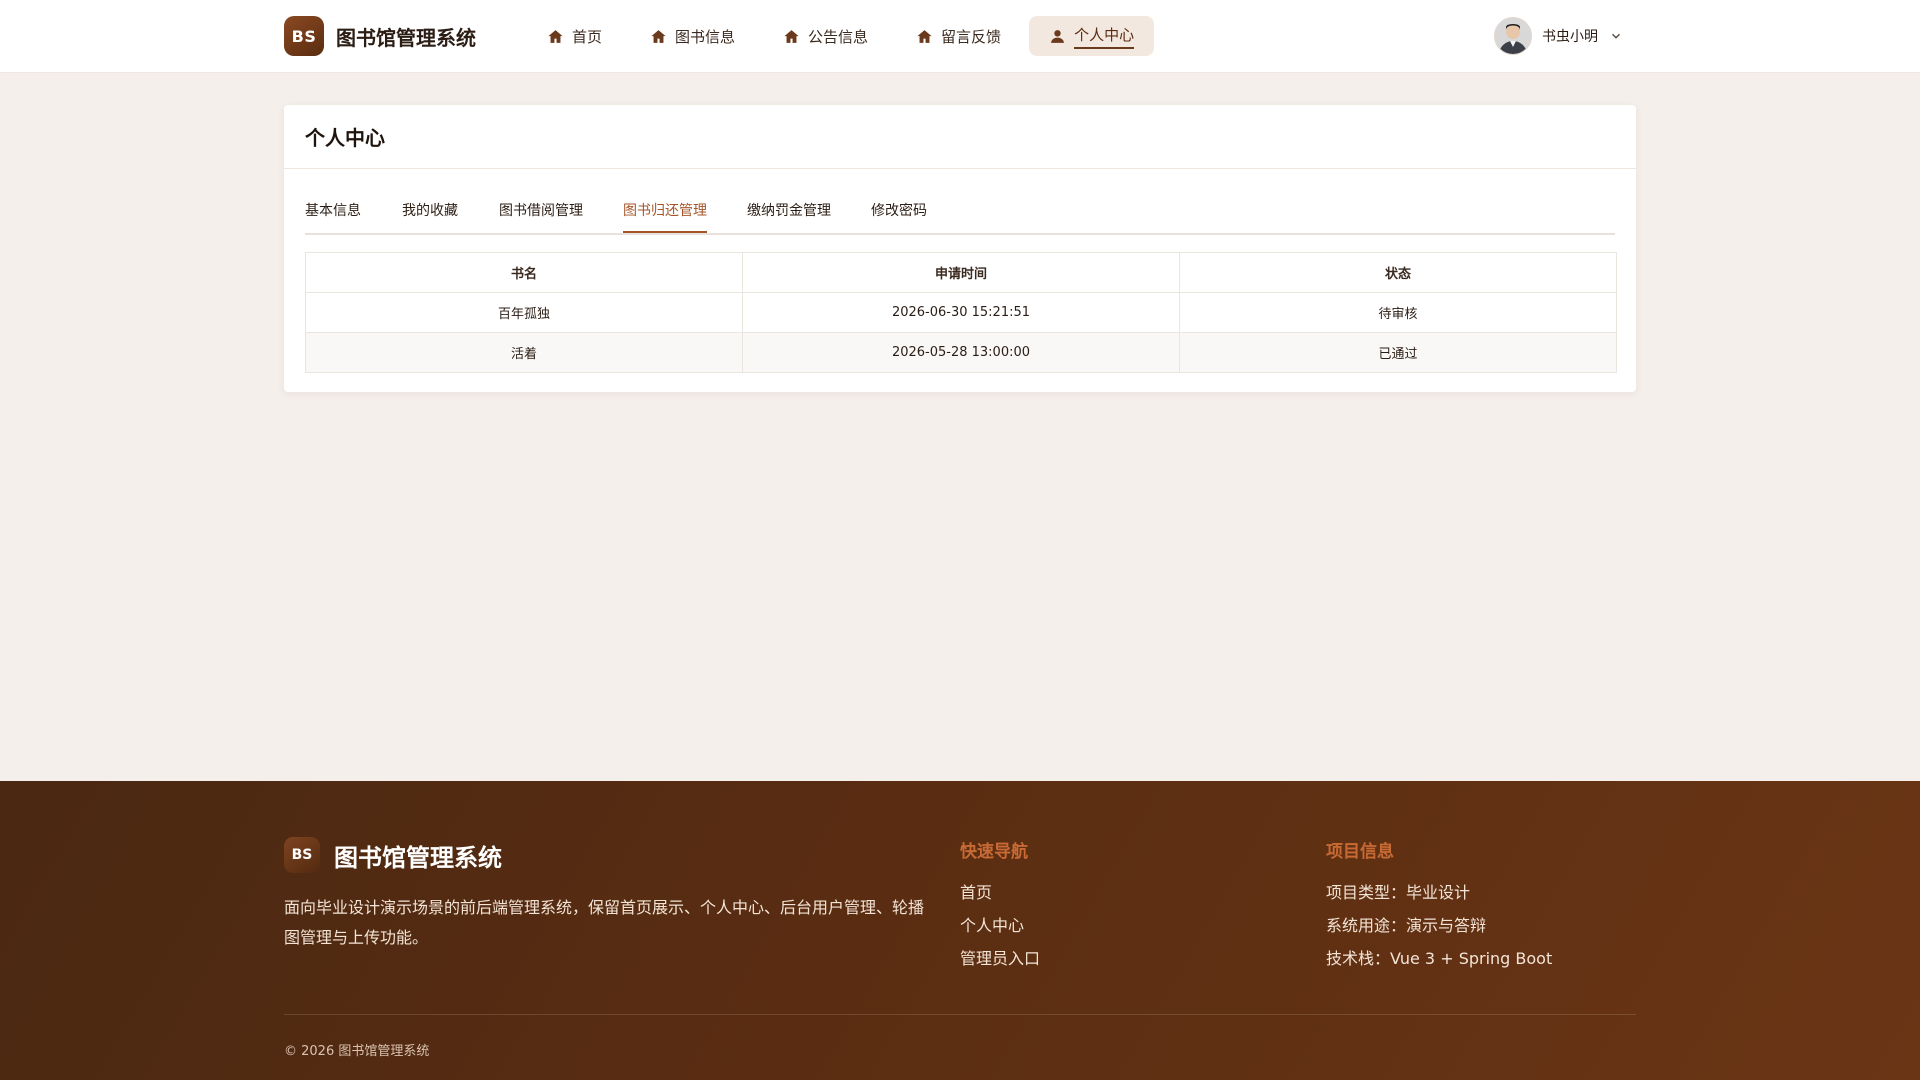 Image resolution: width=1920 pixels, height=1080 pixels. I want to click on cell-status: 已通过, so click(1397, 352).